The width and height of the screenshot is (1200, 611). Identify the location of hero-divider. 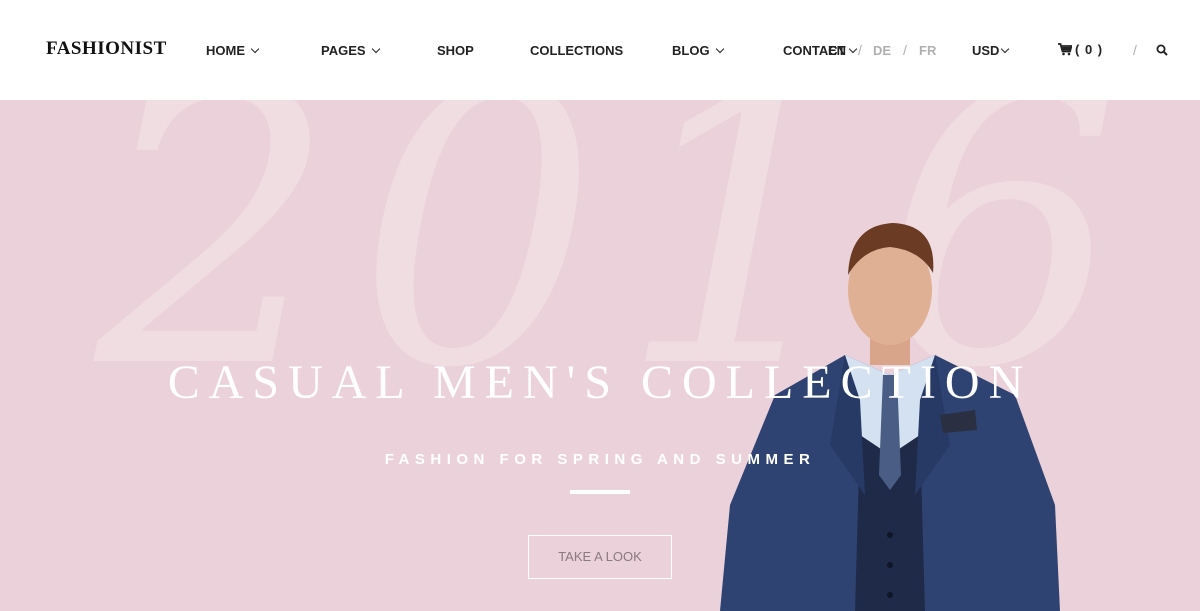
(600, 492).